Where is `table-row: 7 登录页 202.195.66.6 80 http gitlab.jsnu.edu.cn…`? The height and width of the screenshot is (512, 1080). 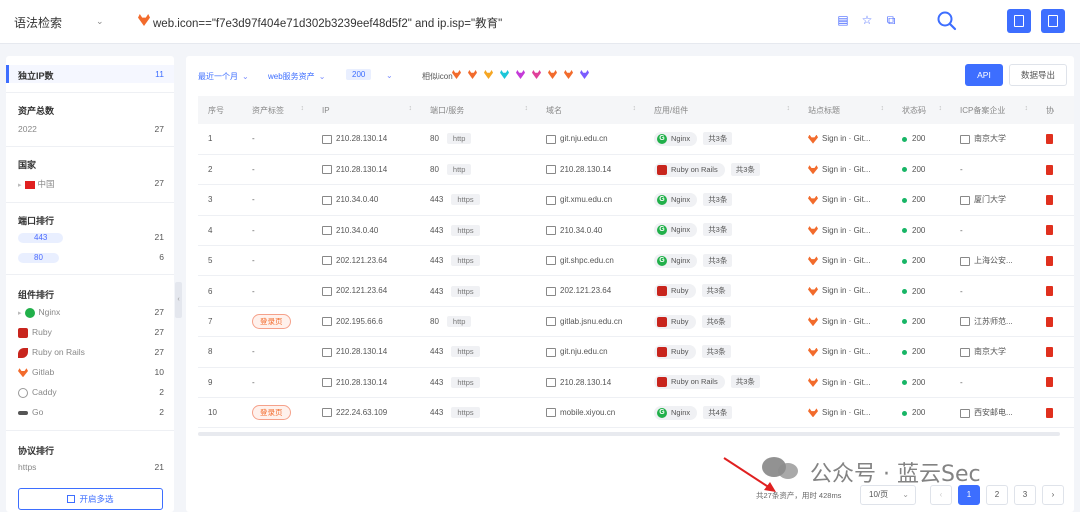 table-row: 7 登录页 202.195.66.6 80 http gitlab.jsnu.edu.cn… is located at coordinates (636, 322).